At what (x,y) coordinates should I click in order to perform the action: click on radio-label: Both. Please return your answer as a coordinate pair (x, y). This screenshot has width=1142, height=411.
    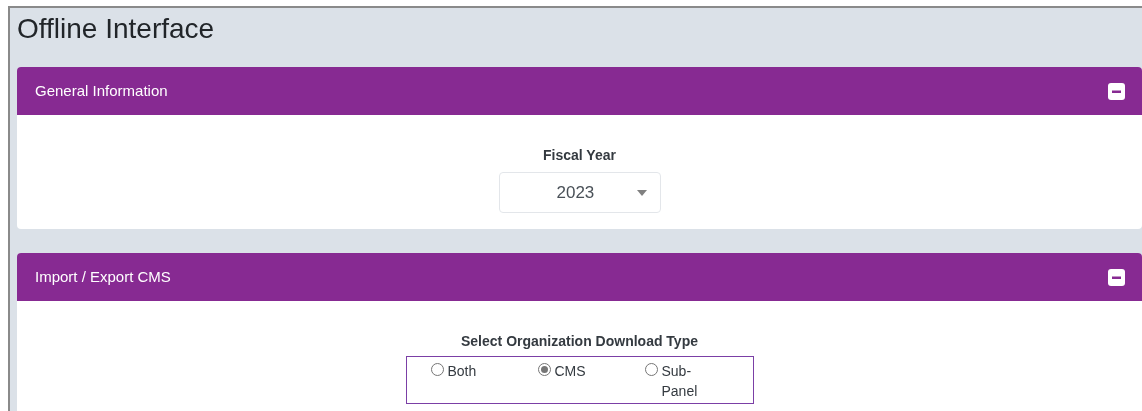
    Looking at the image, I should click on (462, 371).